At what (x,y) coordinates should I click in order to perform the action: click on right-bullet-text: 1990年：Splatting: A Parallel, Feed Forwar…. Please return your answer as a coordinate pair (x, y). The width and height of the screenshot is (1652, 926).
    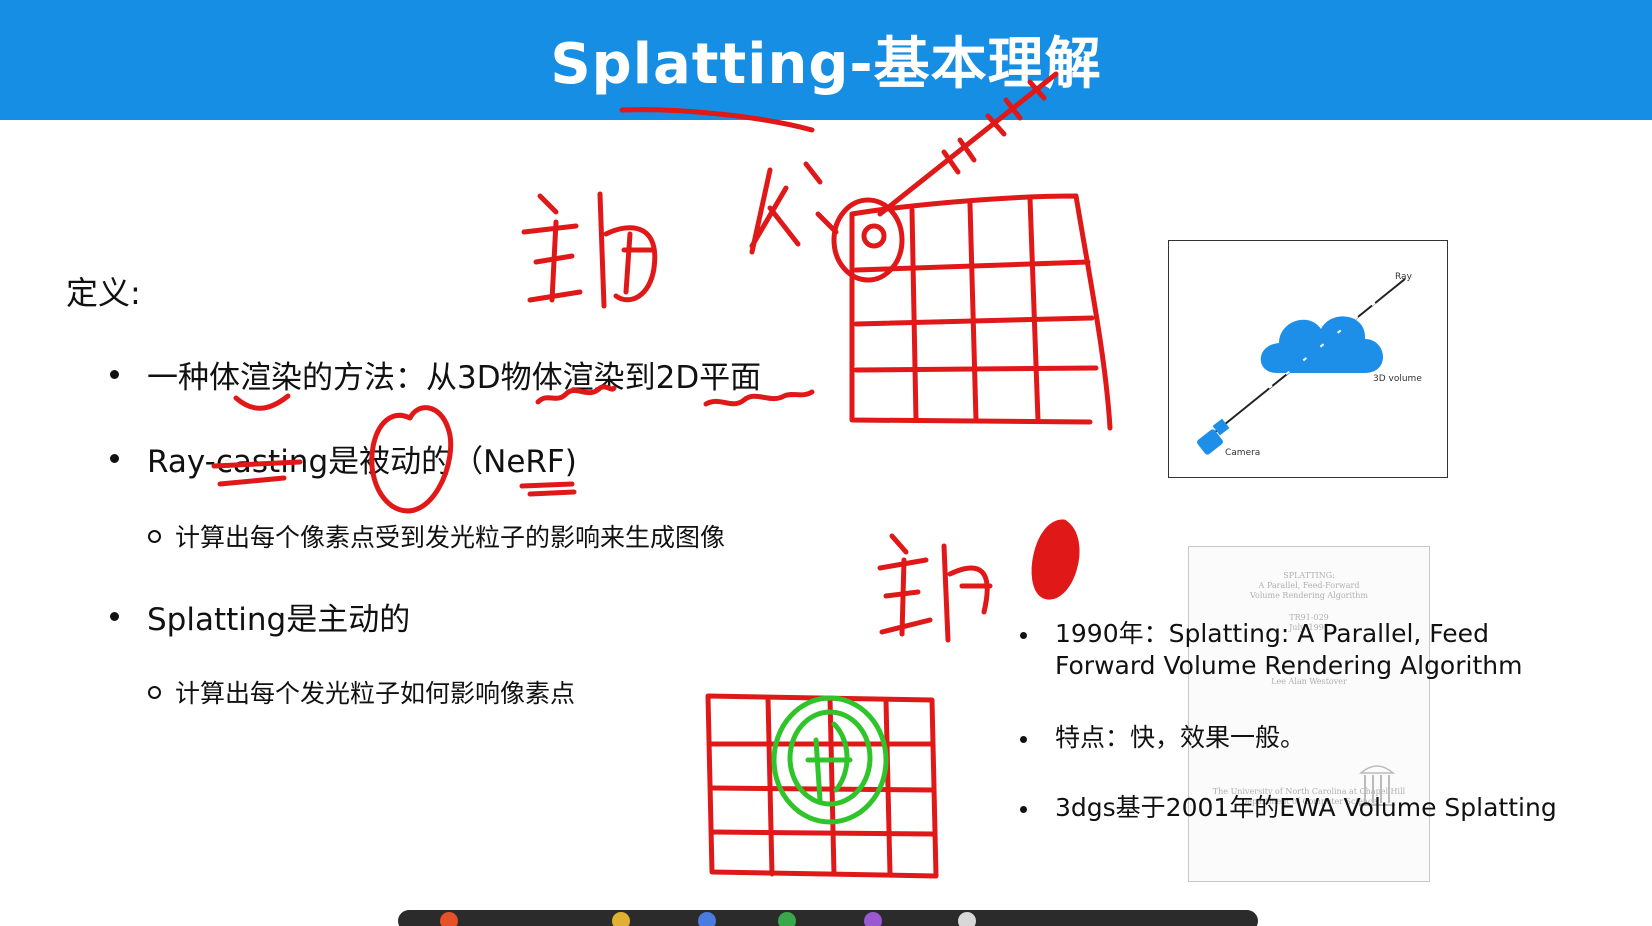
    Looking at the image, I should click on (1289, 649).